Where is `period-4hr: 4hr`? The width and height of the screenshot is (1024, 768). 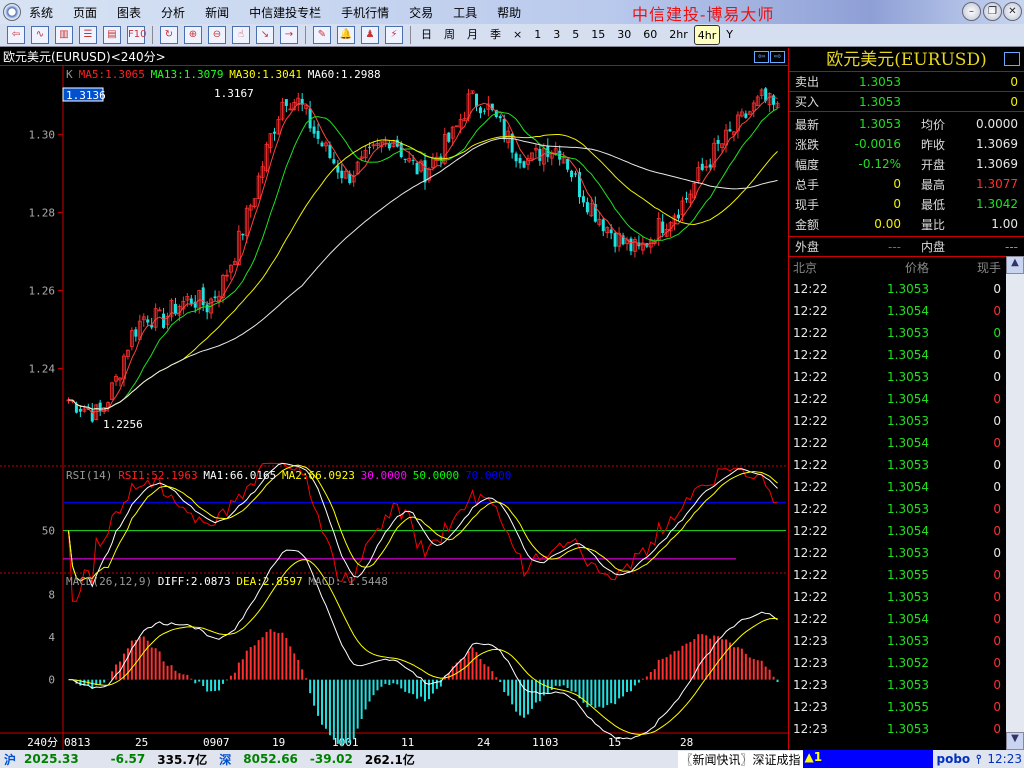 period-4hr: 4hr is located at coordinates (707, 35).